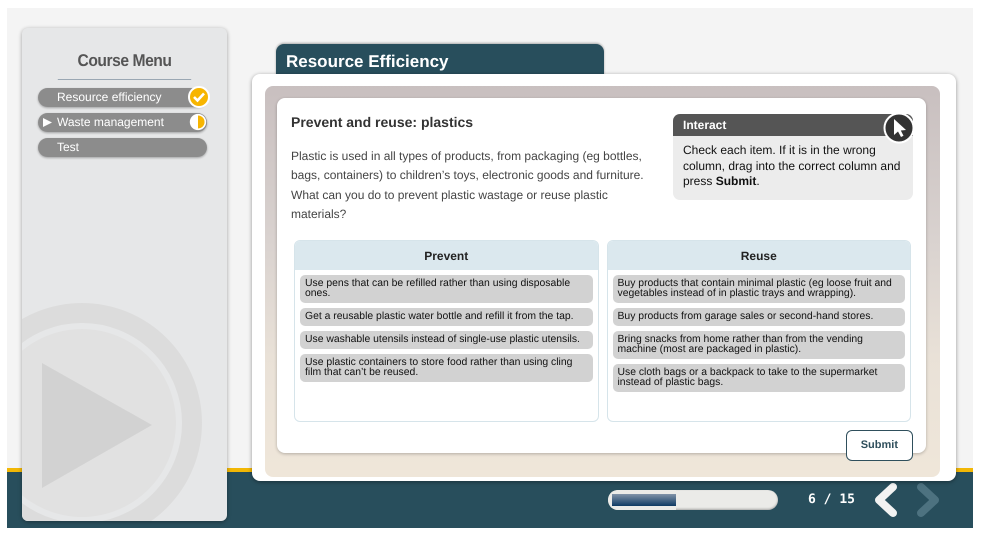 The width and height of the screenshot is (981, 535). What do you see at coordinates (758, 317) in the screenshot?
I see `draggable-item: Buy products from garage sales or second-hand stores.` at bounding box center [758, 317].